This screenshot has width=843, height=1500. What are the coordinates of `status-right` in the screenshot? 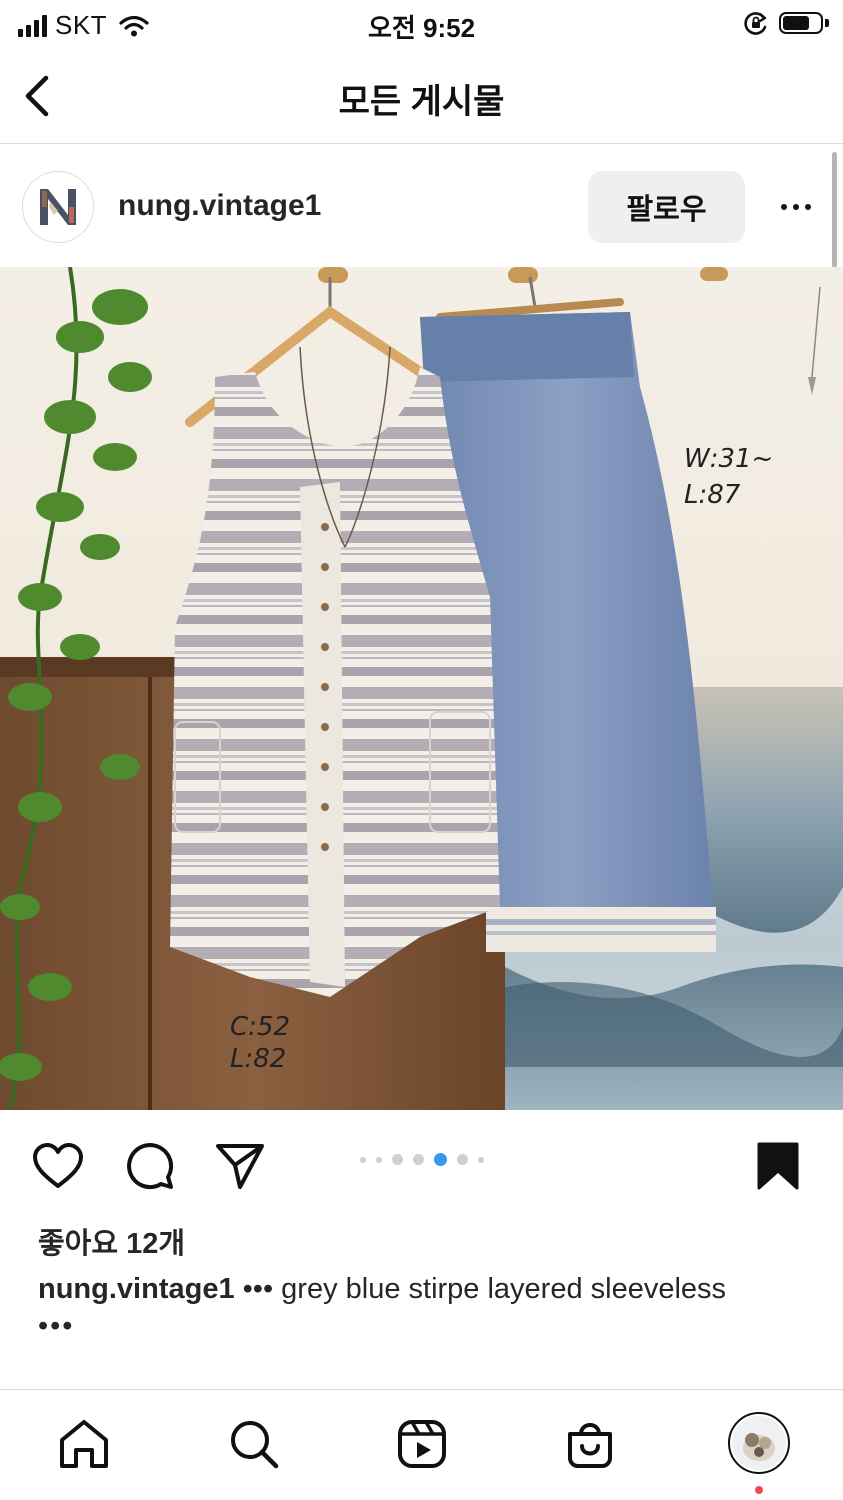 It's located at (786, 23).